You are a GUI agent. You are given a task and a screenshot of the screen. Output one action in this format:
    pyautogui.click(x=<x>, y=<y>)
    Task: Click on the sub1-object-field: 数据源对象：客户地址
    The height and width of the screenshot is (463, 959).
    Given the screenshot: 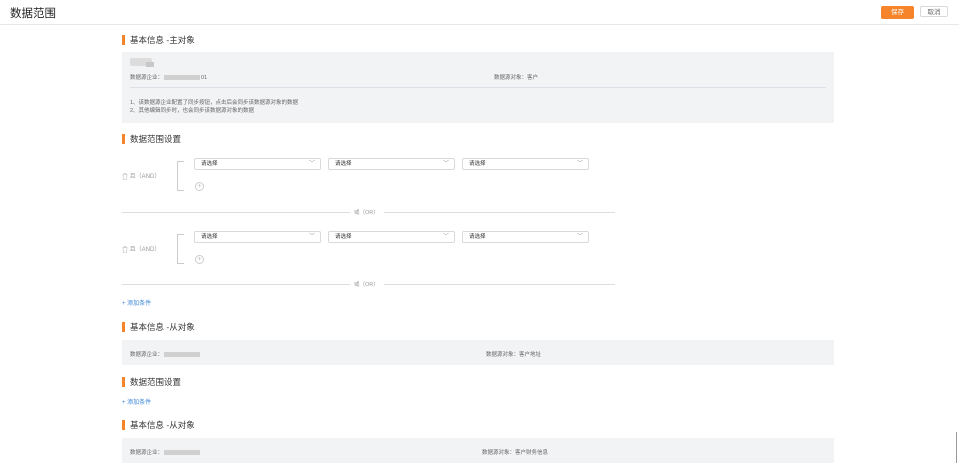 What is the action you would take?
    pyautogui.click(x=513, y=354)
    